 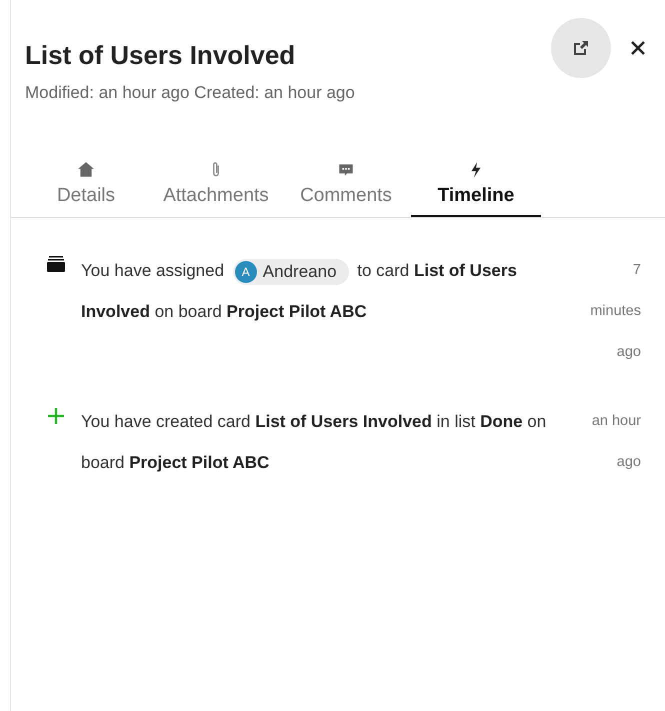 What do you see at coordinates (290, 272) in the screenshot?
I see `user-mention: A Andreano` at bounding box center [290, 272].